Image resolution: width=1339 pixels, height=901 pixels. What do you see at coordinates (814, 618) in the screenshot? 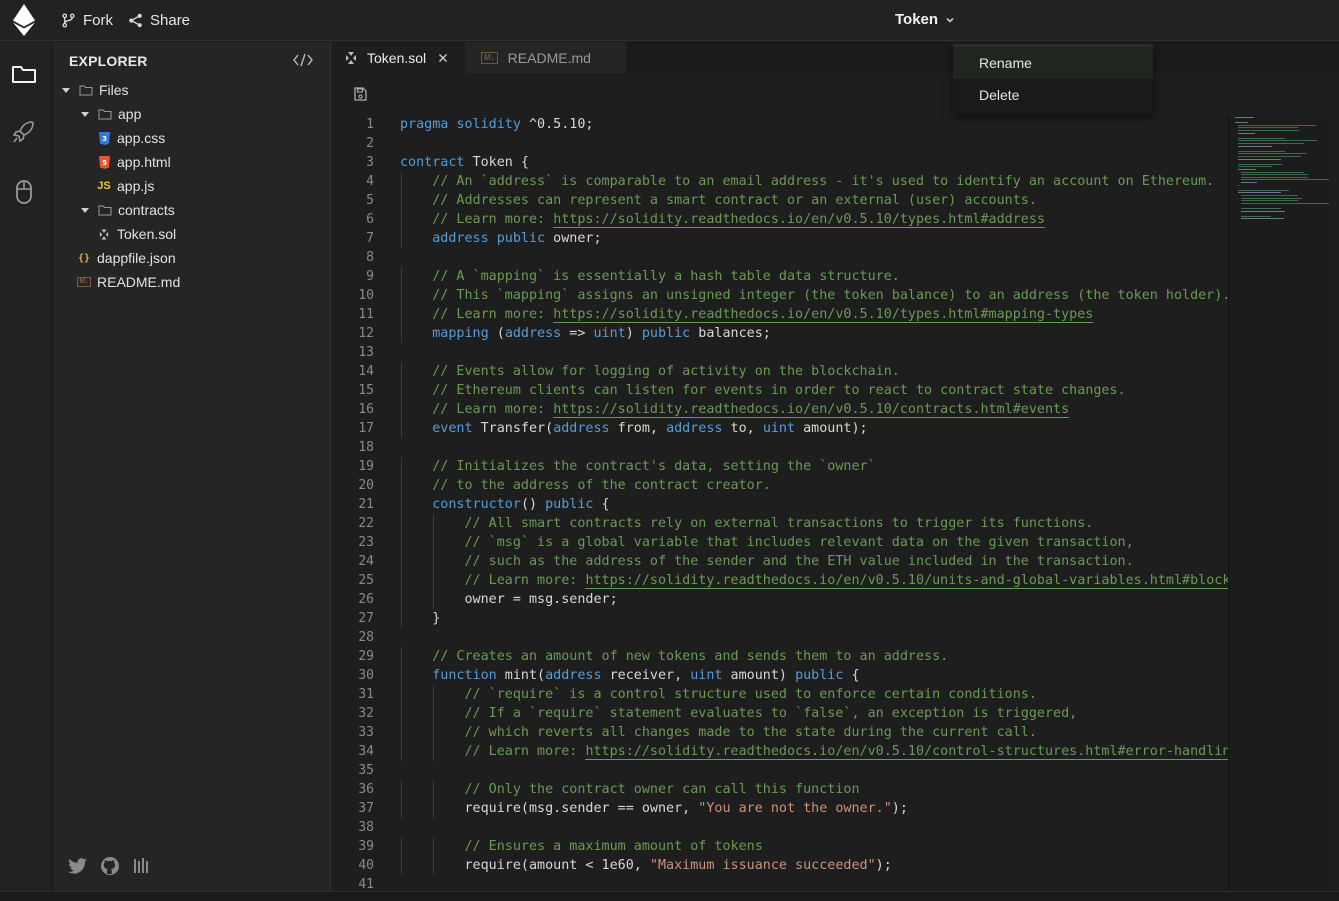
I see `code-line: }` at bounding box center [814, 618].